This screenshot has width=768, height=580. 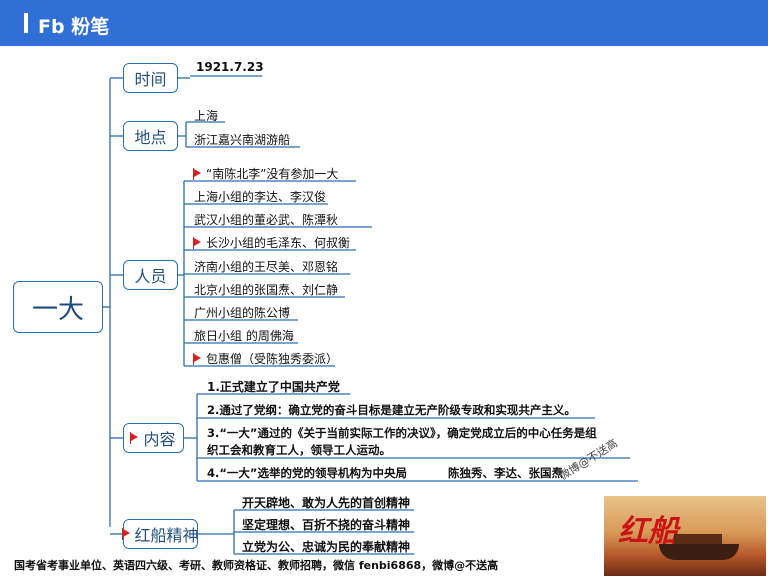 What do you see at coordinates (299, 450) in the screenshot?
I see `leaf-content: 织工会和教育工人，领导工人运动。` at bounding box center [299, 450].